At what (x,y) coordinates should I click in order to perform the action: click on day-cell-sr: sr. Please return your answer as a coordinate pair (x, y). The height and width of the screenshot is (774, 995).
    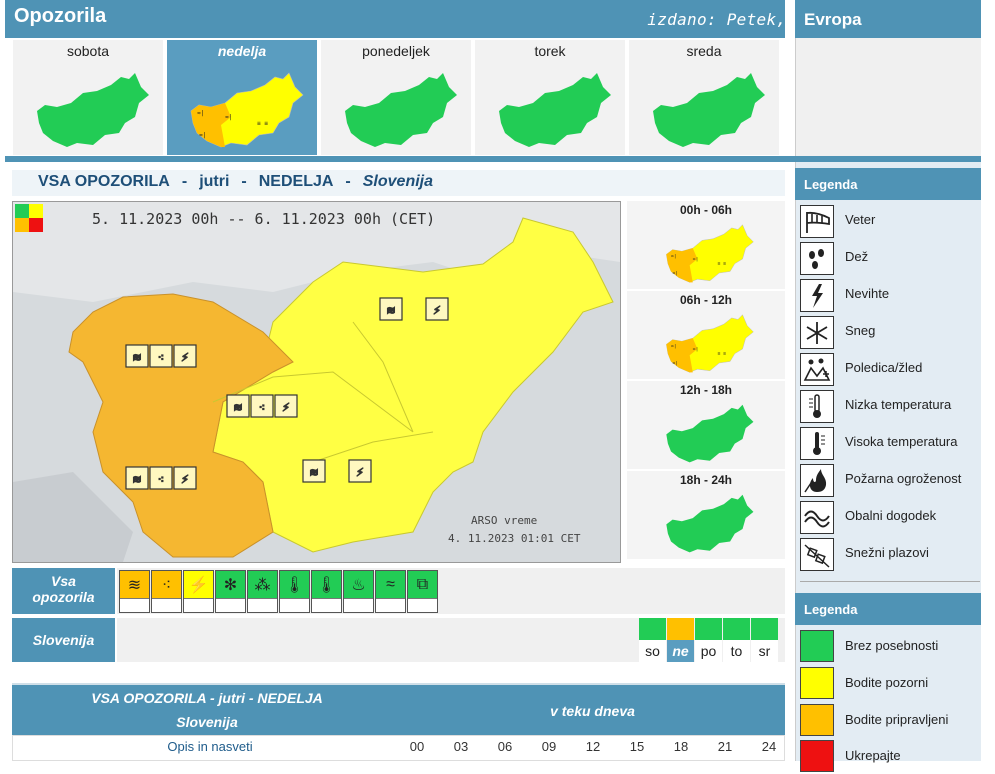
    Looking at the image, I should click on (764, 640).